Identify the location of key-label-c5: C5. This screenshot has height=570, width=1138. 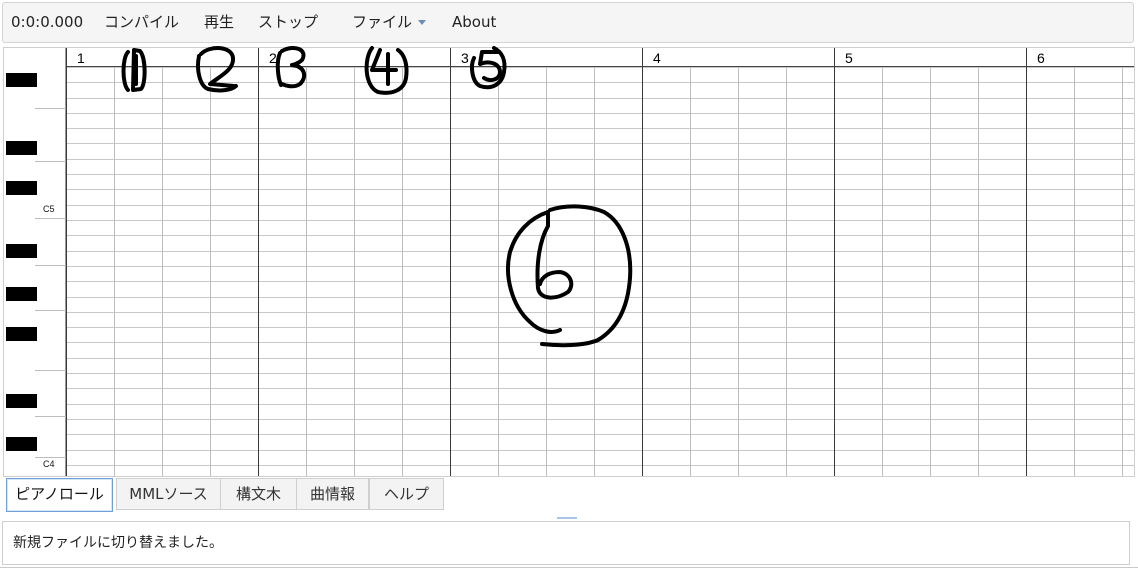
(49, 209).